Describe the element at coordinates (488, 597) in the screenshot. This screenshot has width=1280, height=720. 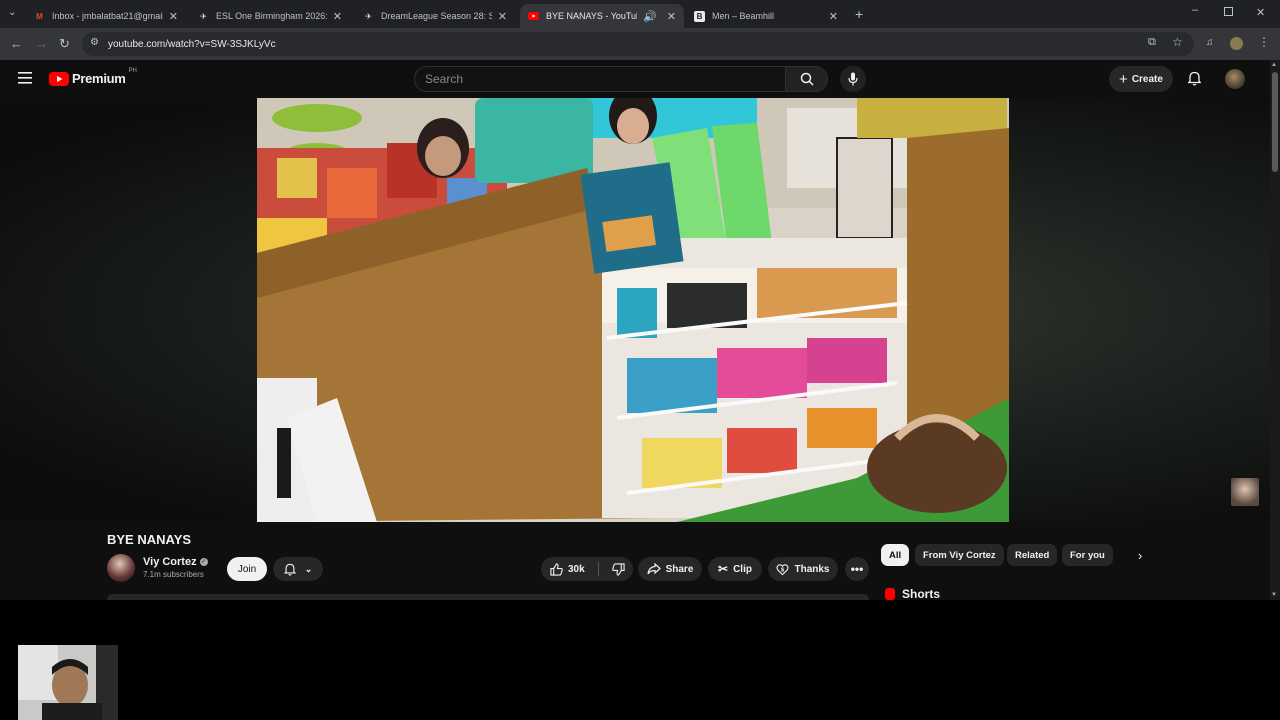
I see `description-box` at that location.